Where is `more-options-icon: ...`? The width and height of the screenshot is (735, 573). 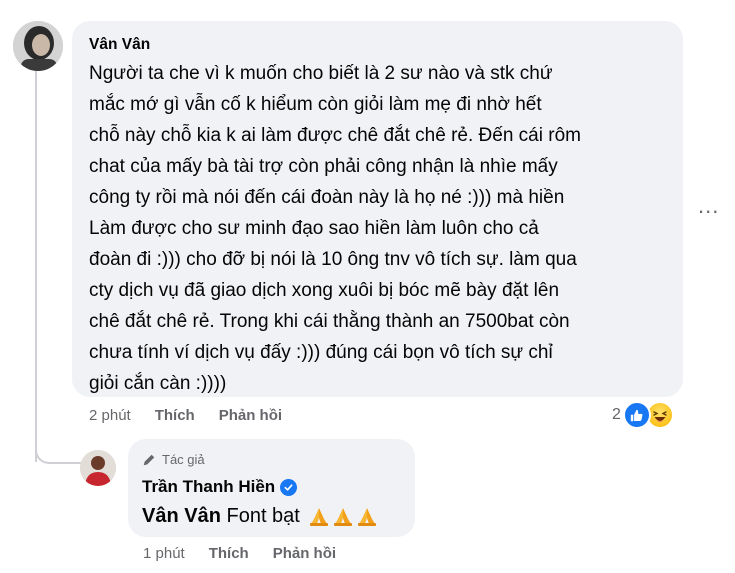
more-options-icon: ... is located at coordinates (708, 206).